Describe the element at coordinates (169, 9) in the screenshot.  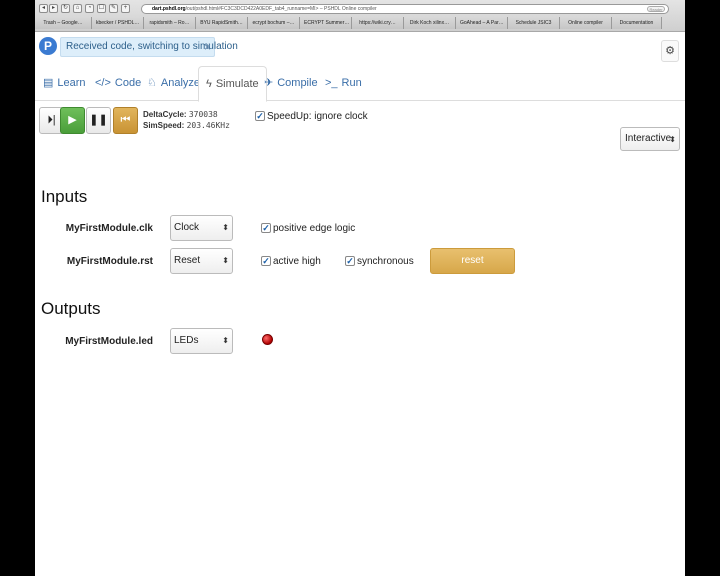
I see `url-host: dart.pshdl.org` at that location.